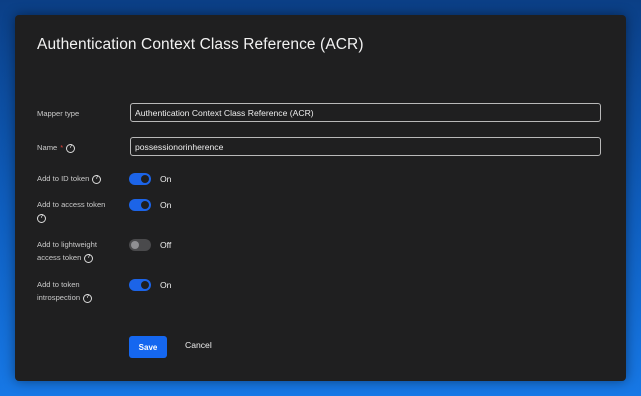 This screenshot has height=396, width=641. I want to click on id-token-switch: On, so click(150, 179).